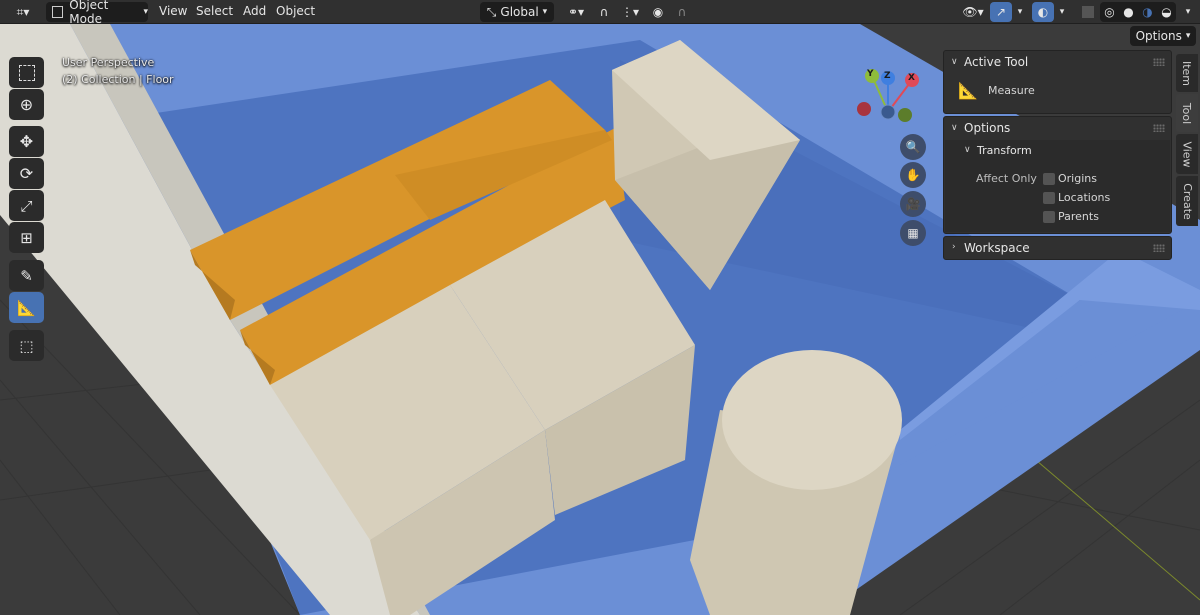 The width and height of the screenshot is (1200, 615). I want to click on pencil-icon: ✎, so click(26, 275).